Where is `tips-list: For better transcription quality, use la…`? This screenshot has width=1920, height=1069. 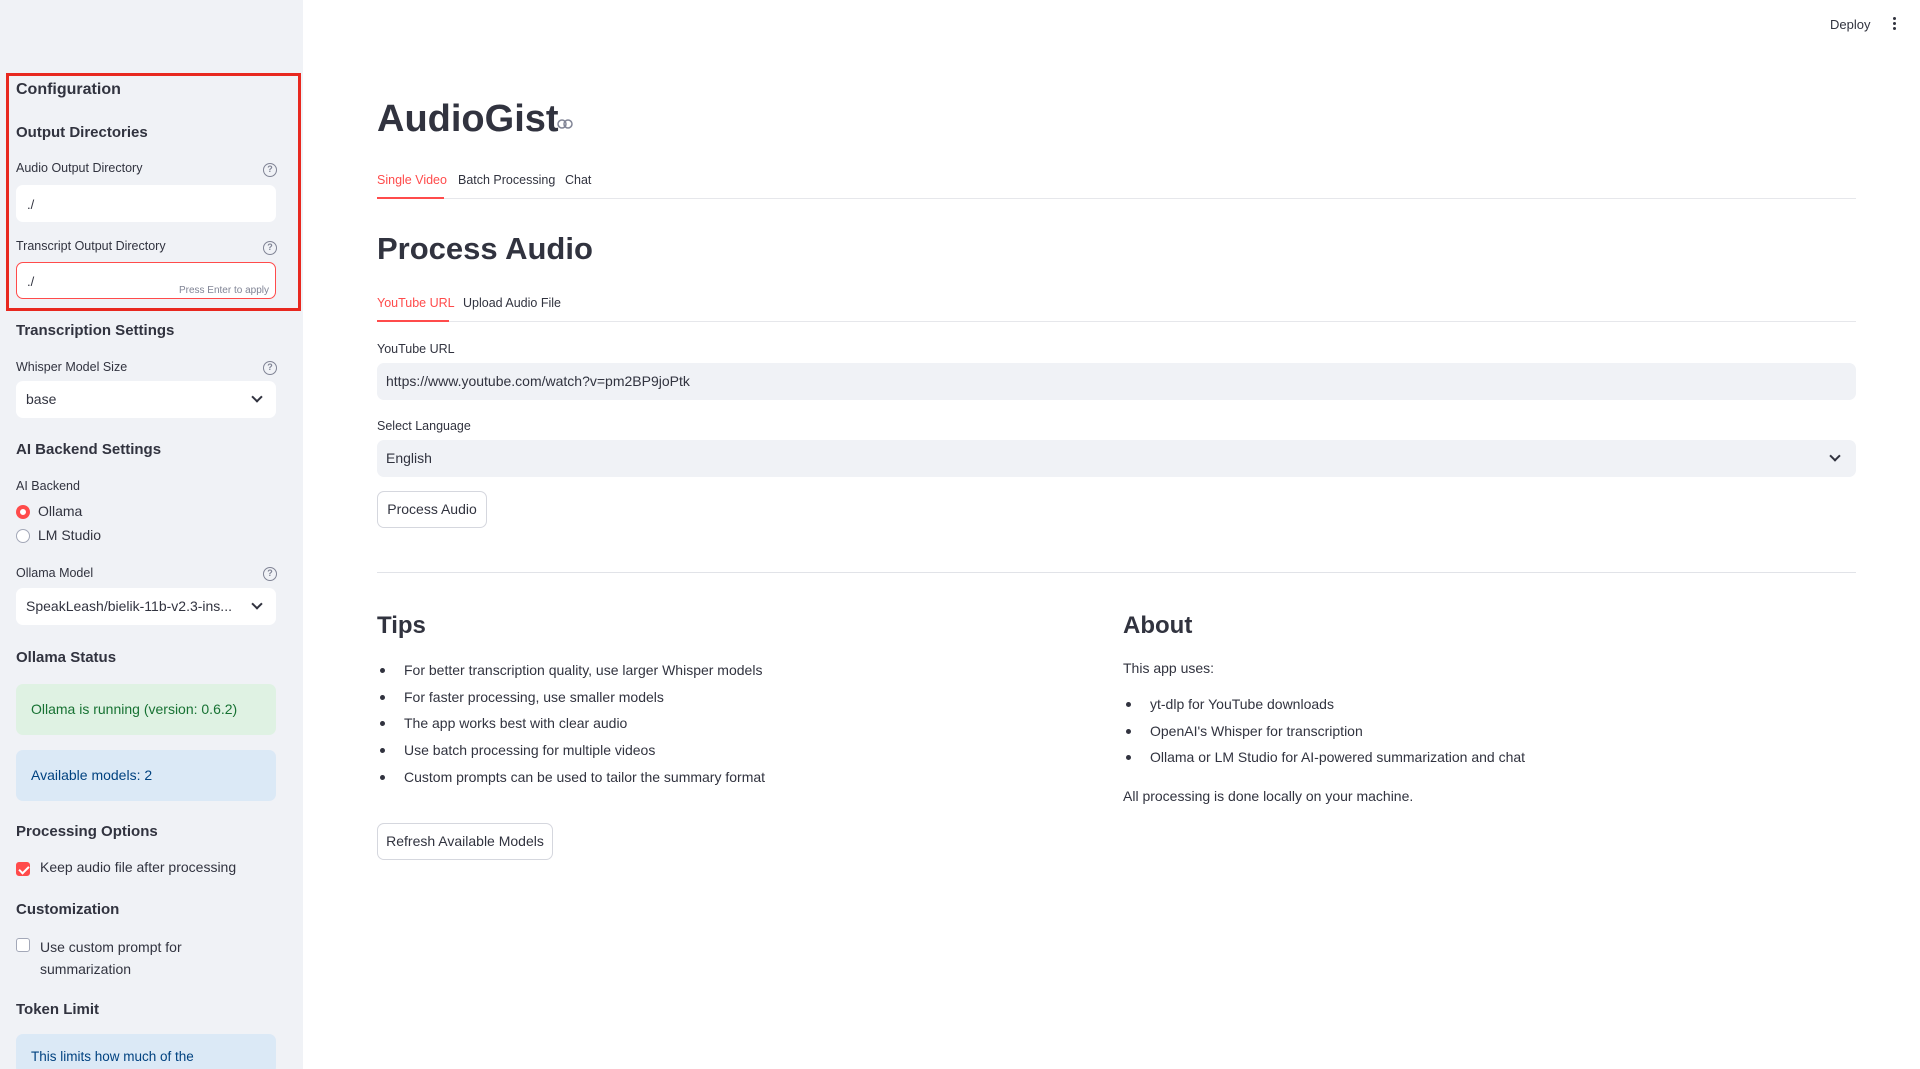
tips-list: For better transcription quality, use la… is located at coordinates (727, 723).